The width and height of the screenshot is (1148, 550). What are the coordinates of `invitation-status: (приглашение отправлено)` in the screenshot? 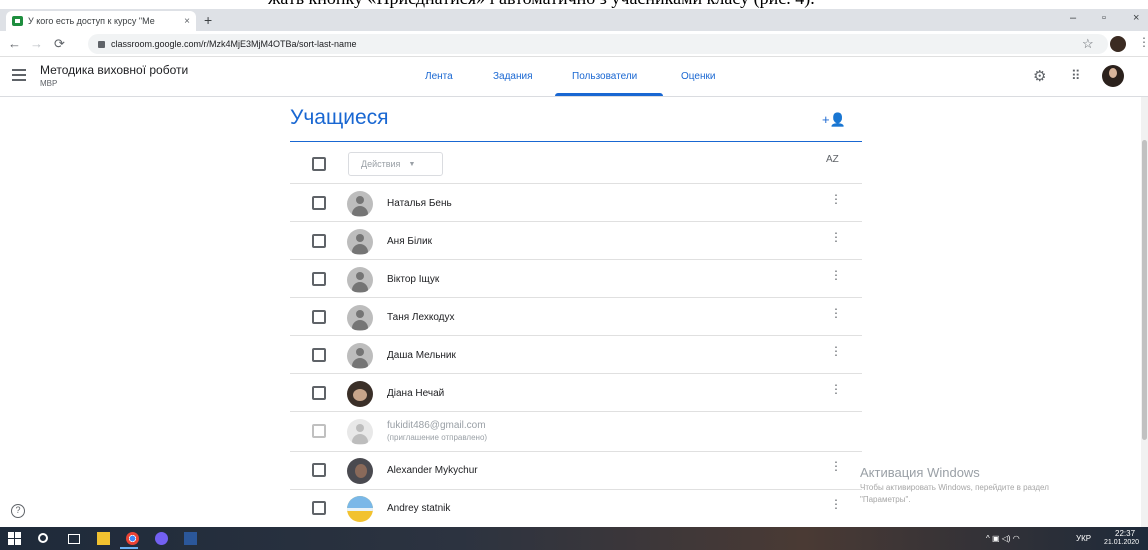 It's located at (437, 437).